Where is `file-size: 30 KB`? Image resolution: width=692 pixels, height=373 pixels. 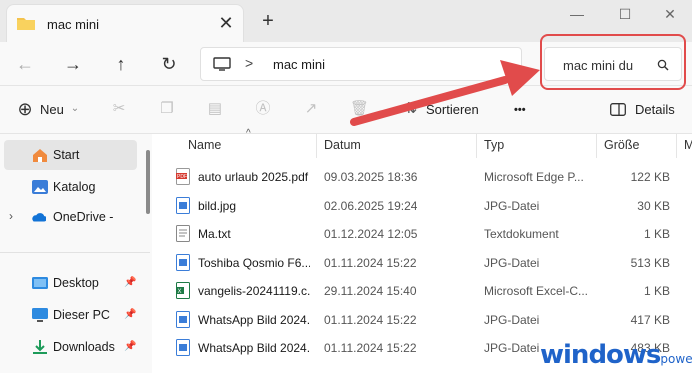 file-size: 30 KB is located at coordinates (653, 205).